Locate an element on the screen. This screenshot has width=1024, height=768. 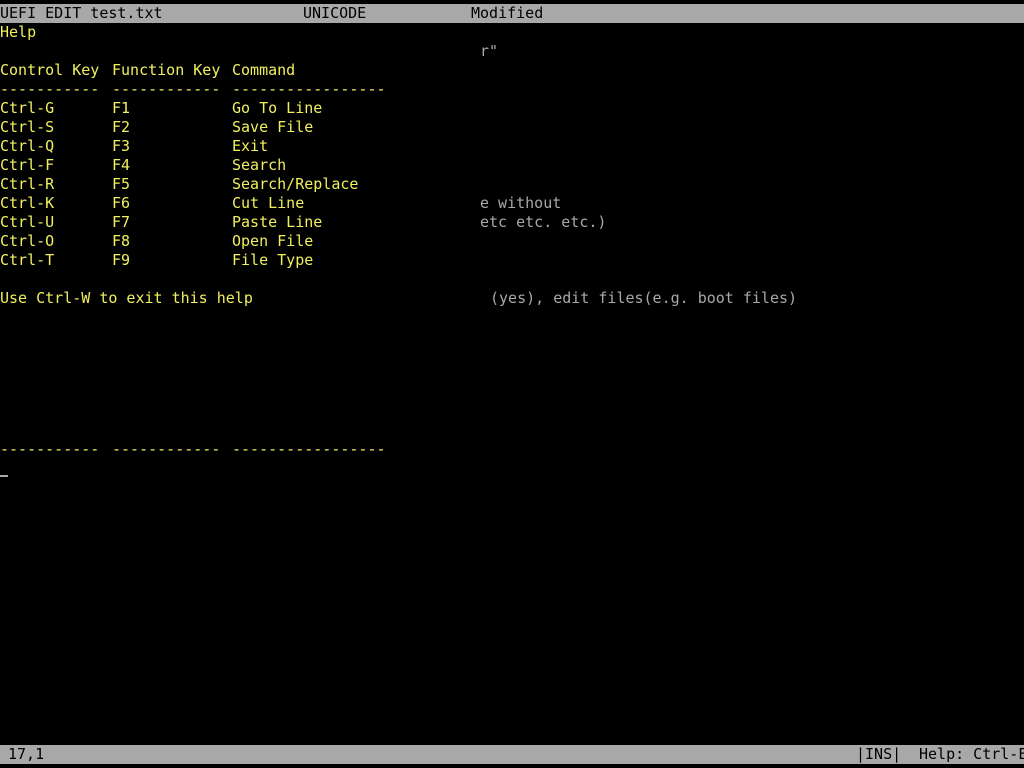
function-key: F8 is located at coordinates (121, 241).